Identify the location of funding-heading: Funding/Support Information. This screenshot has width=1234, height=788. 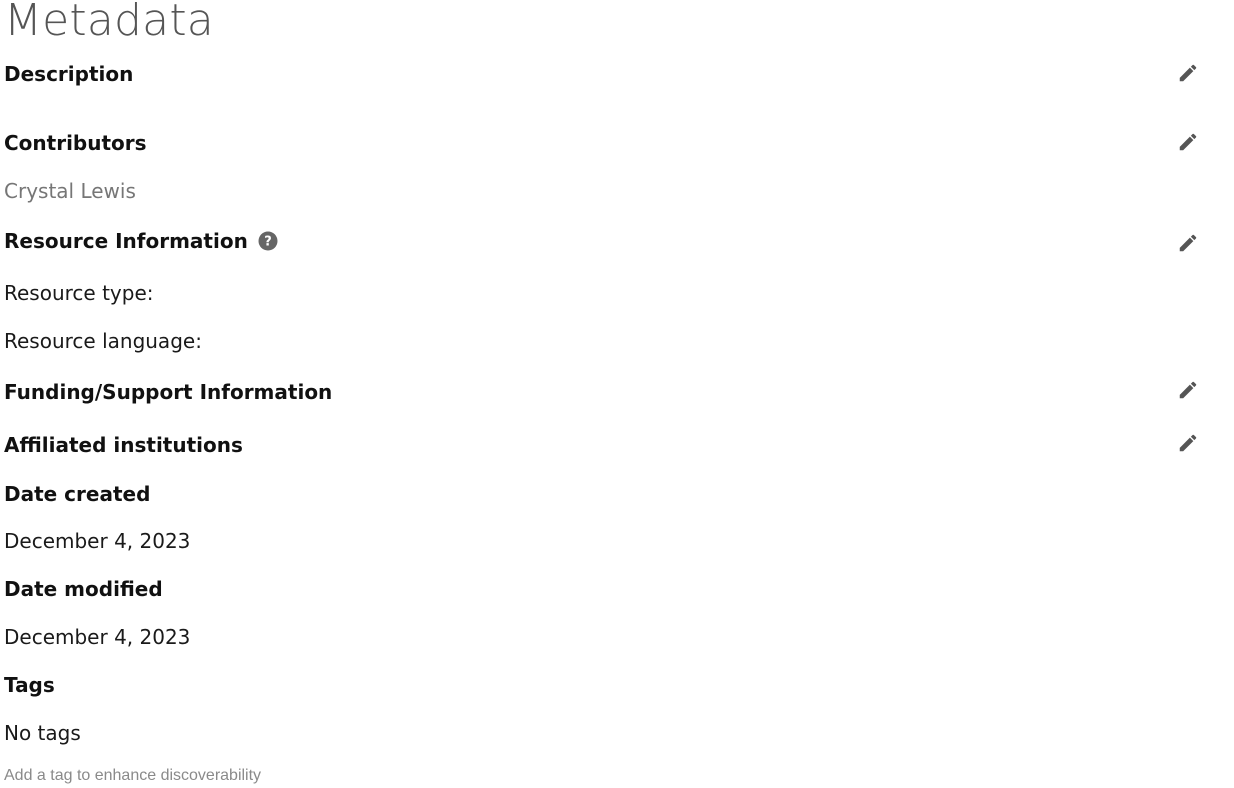
(168, 392).